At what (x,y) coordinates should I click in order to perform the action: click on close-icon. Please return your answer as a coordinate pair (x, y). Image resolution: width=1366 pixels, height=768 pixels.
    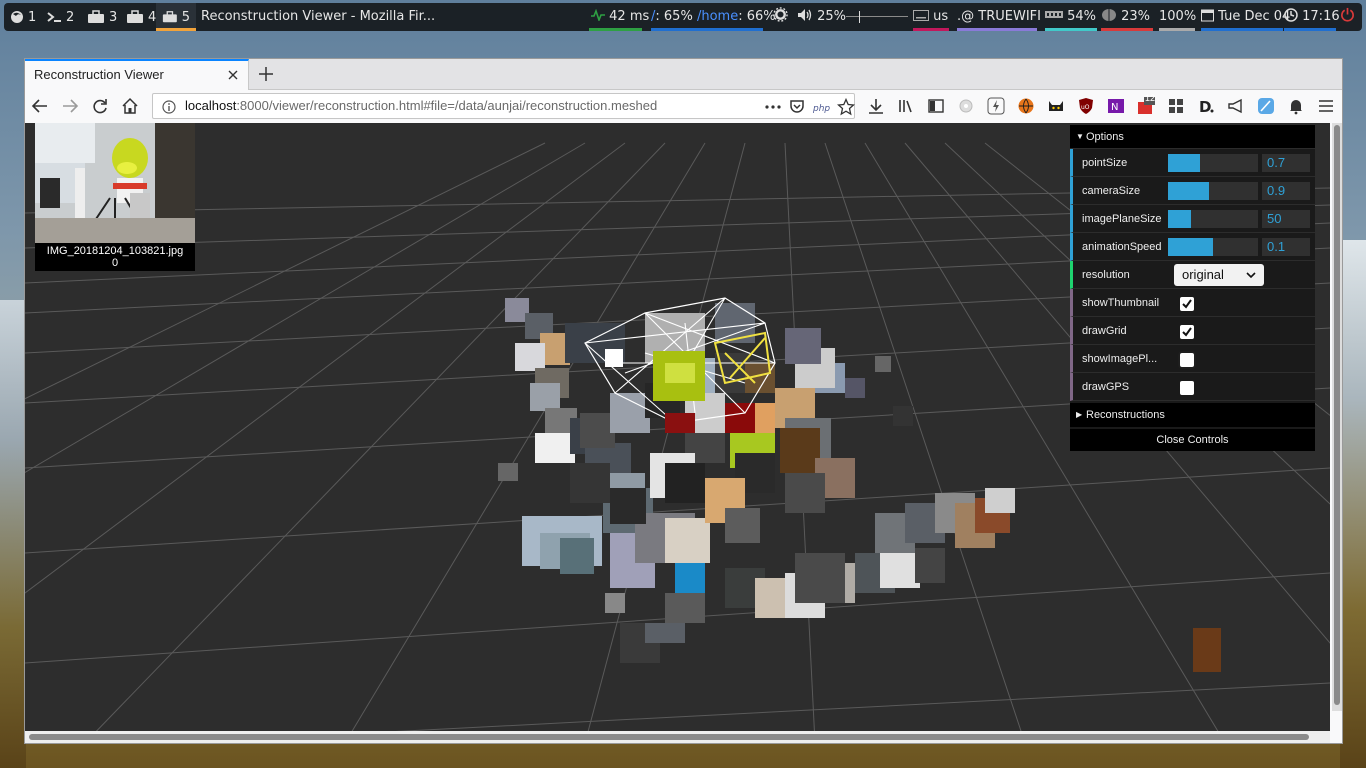
    Looking at the image, I should click on (233, 75).